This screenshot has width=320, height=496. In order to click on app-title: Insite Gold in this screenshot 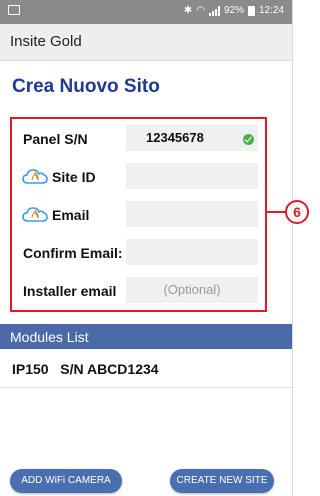, I will do `click(46, 41)`.